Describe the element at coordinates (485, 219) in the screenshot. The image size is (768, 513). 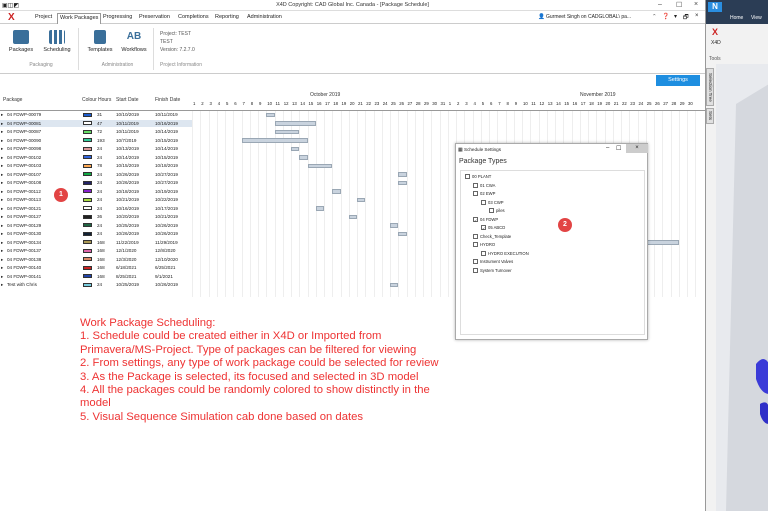
I see `tree-node: ✓ 04 FDWP` at that location.